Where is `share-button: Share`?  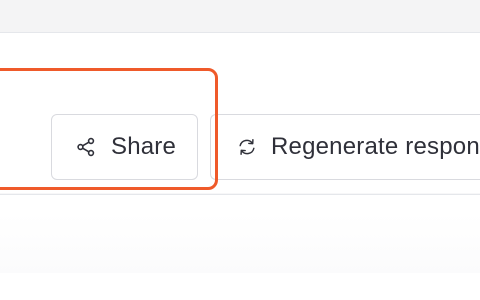 share-button: Share is located at coordinates (124, 147).